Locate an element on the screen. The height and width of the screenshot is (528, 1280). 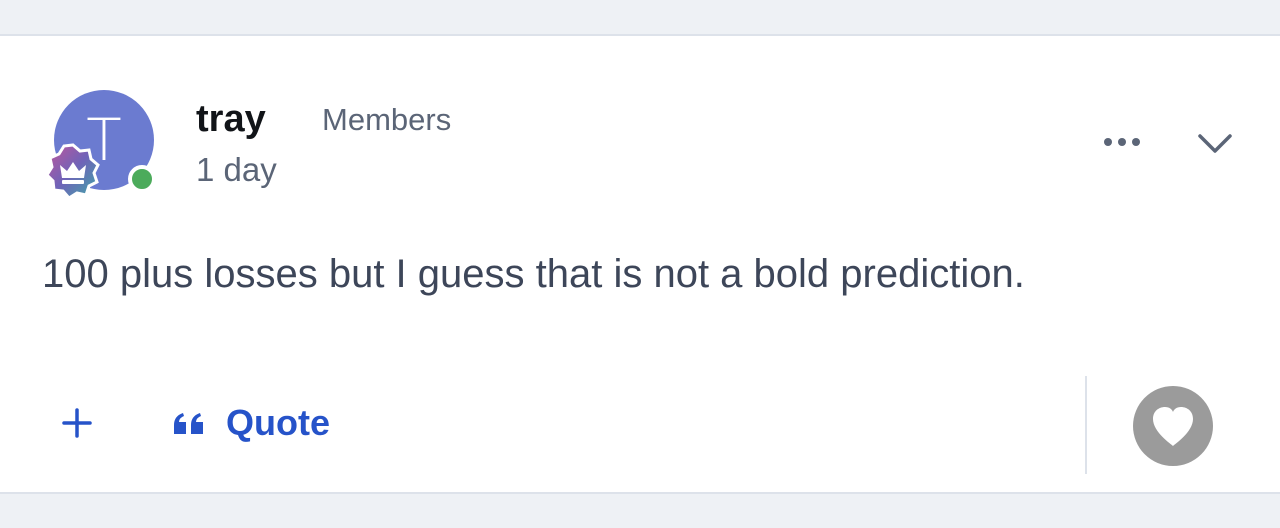
plus-icon is located at coordinates (77, 423).